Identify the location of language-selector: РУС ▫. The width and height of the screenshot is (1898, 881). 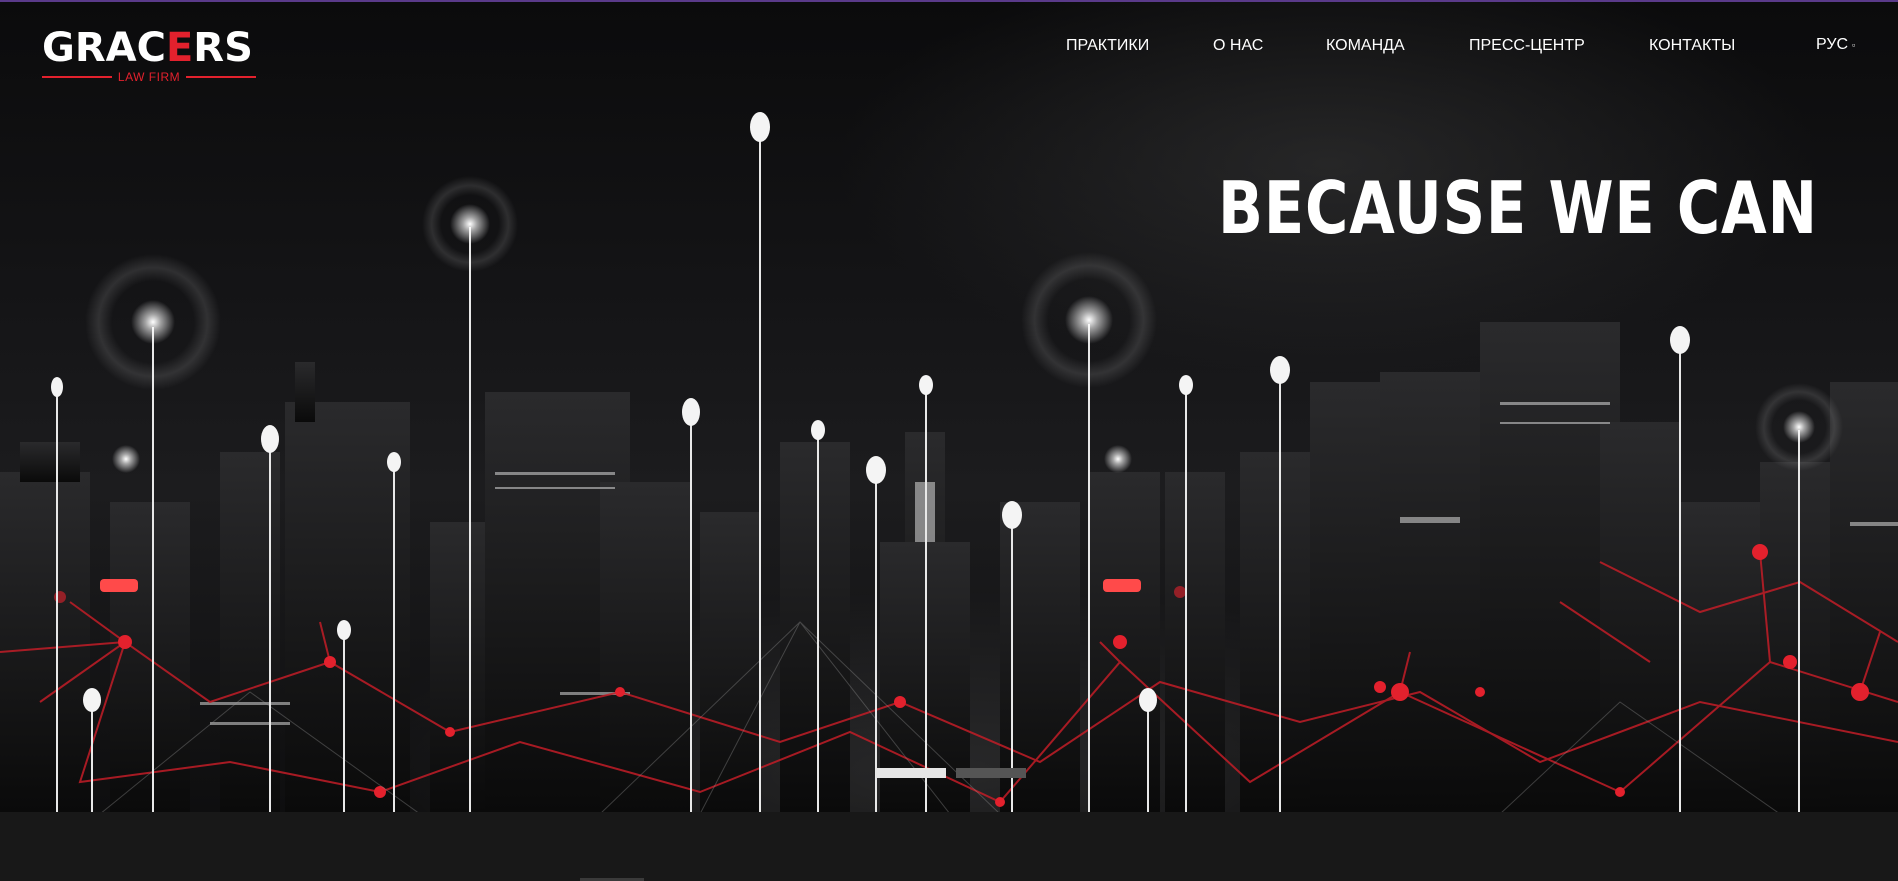
(1835, 45).